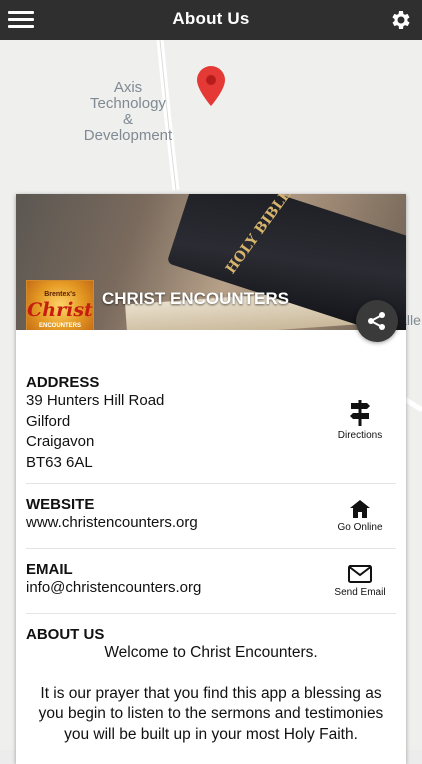 The image size is (422, 764). I want to click on go-online-button: Go Online, so click(360, 516).